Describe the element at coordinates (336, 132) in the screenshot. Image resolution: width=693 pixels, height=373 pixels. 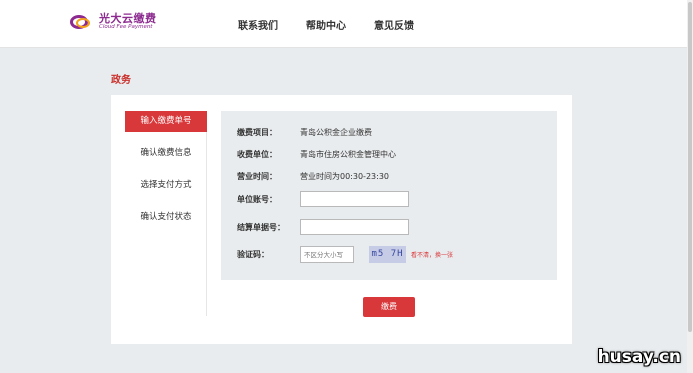
I see `payment-item-value: 青岛公积金企业缴费` at that location.